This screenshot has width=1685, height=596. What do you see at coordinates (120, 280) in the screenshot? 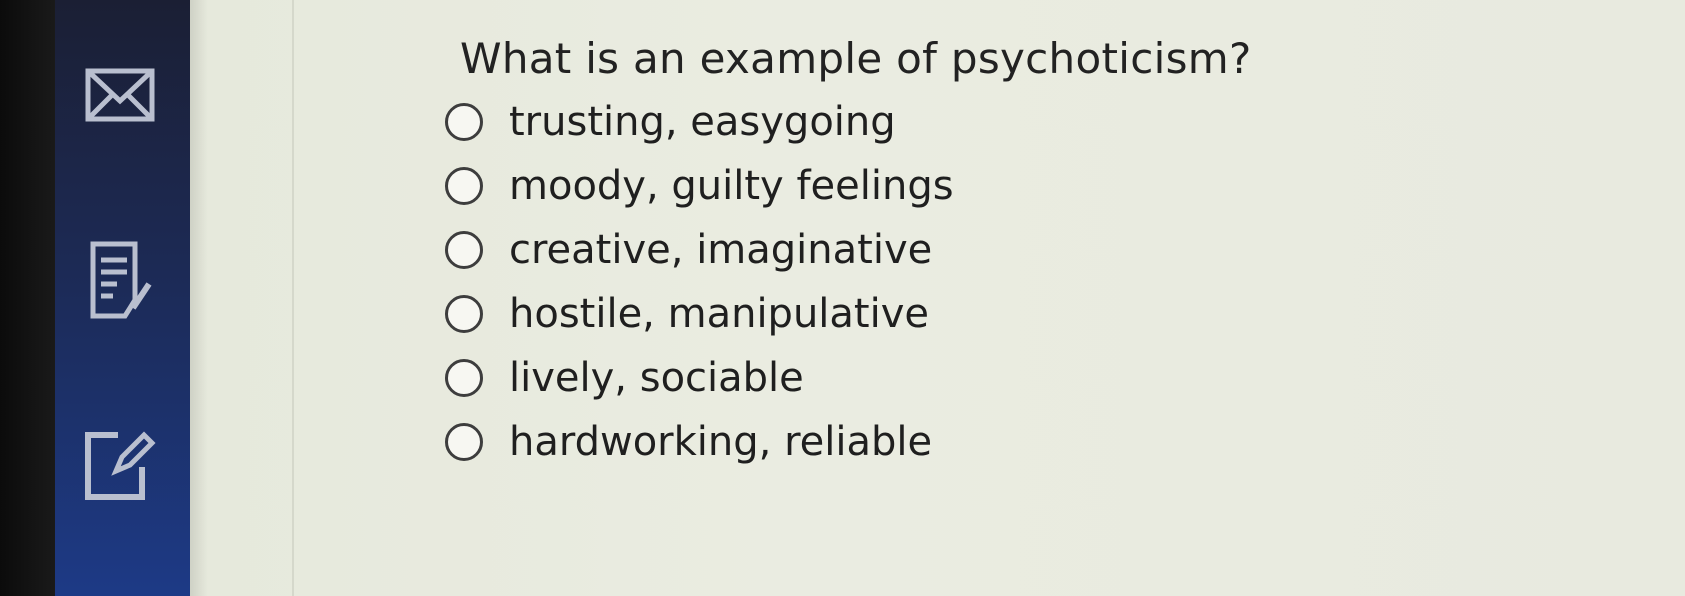
I see `notes-icon` at bounding box center [120, 280].